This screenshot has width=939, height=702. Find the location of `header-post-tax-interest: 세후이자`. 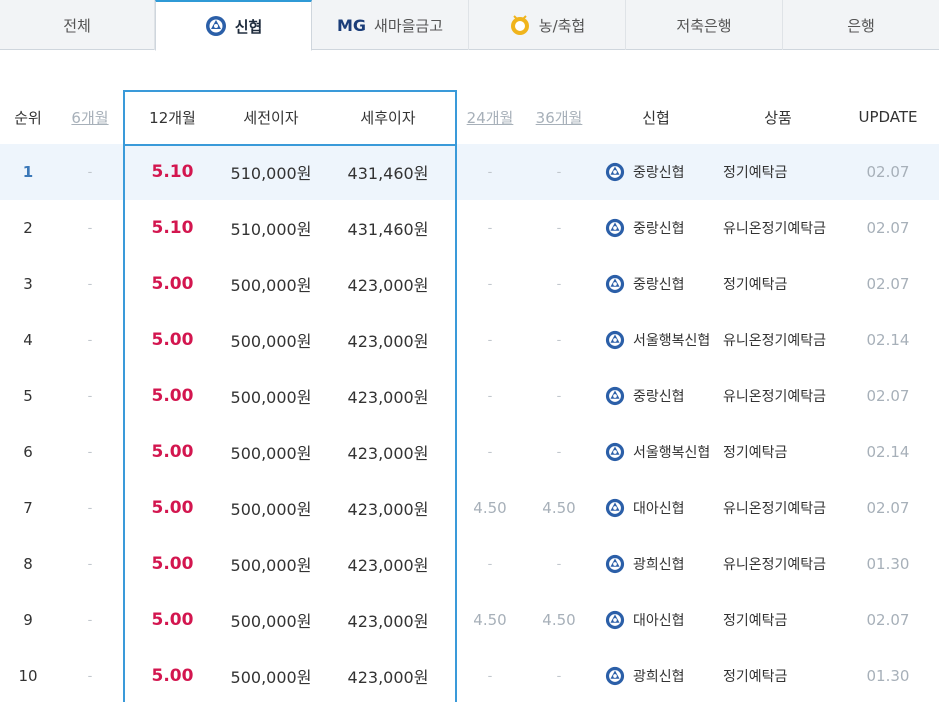

header-post-tax-interest: 세후이자 is located at coordinates (388, 117).